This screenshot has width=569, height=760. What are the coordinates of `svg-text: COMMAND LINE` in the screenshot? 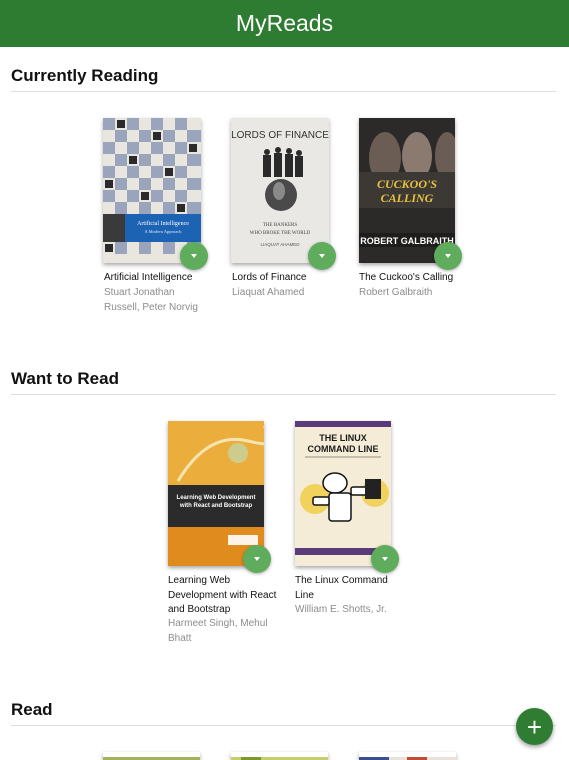 It's located at (343, 449).